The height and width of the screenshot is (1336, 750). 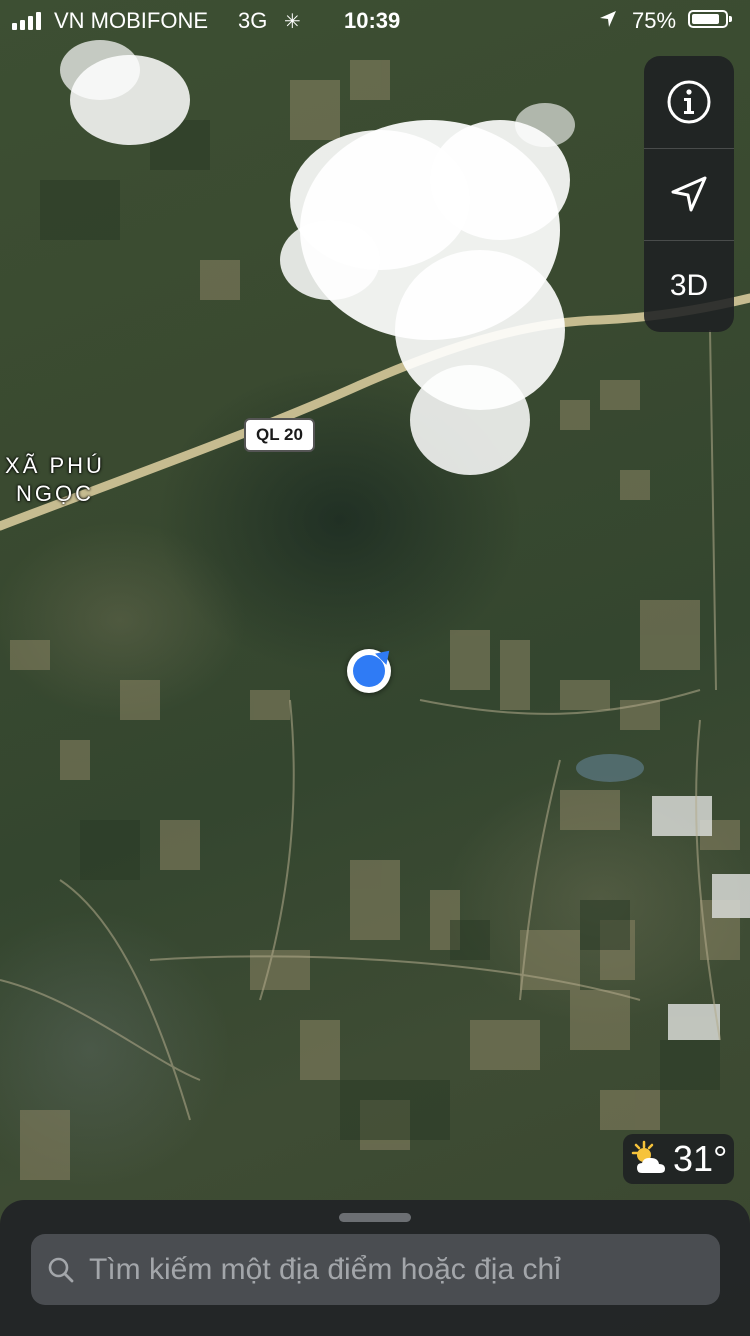 I want to click on network-type: 3G, so click(x=253, y=20).